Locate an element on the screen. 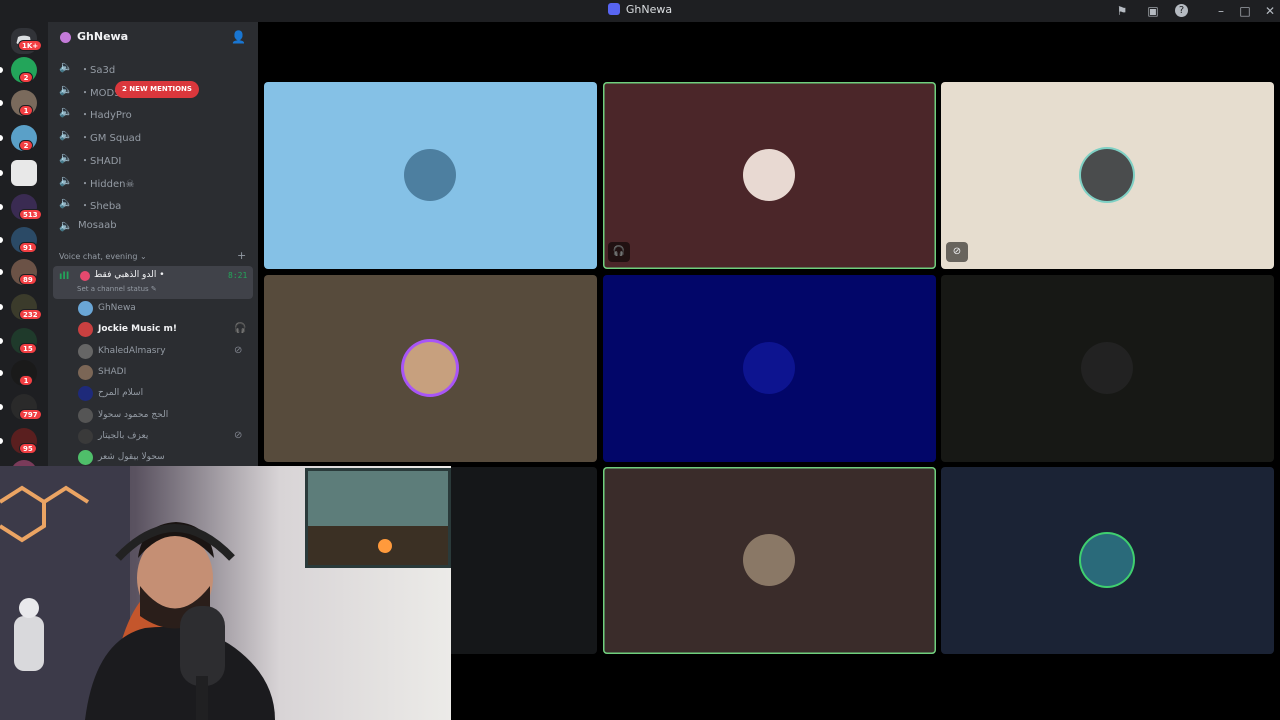 This screenshot has height=720, width=1280. voice-member: Jockie Music m! 🎧 is located at coordinates (164, 330).